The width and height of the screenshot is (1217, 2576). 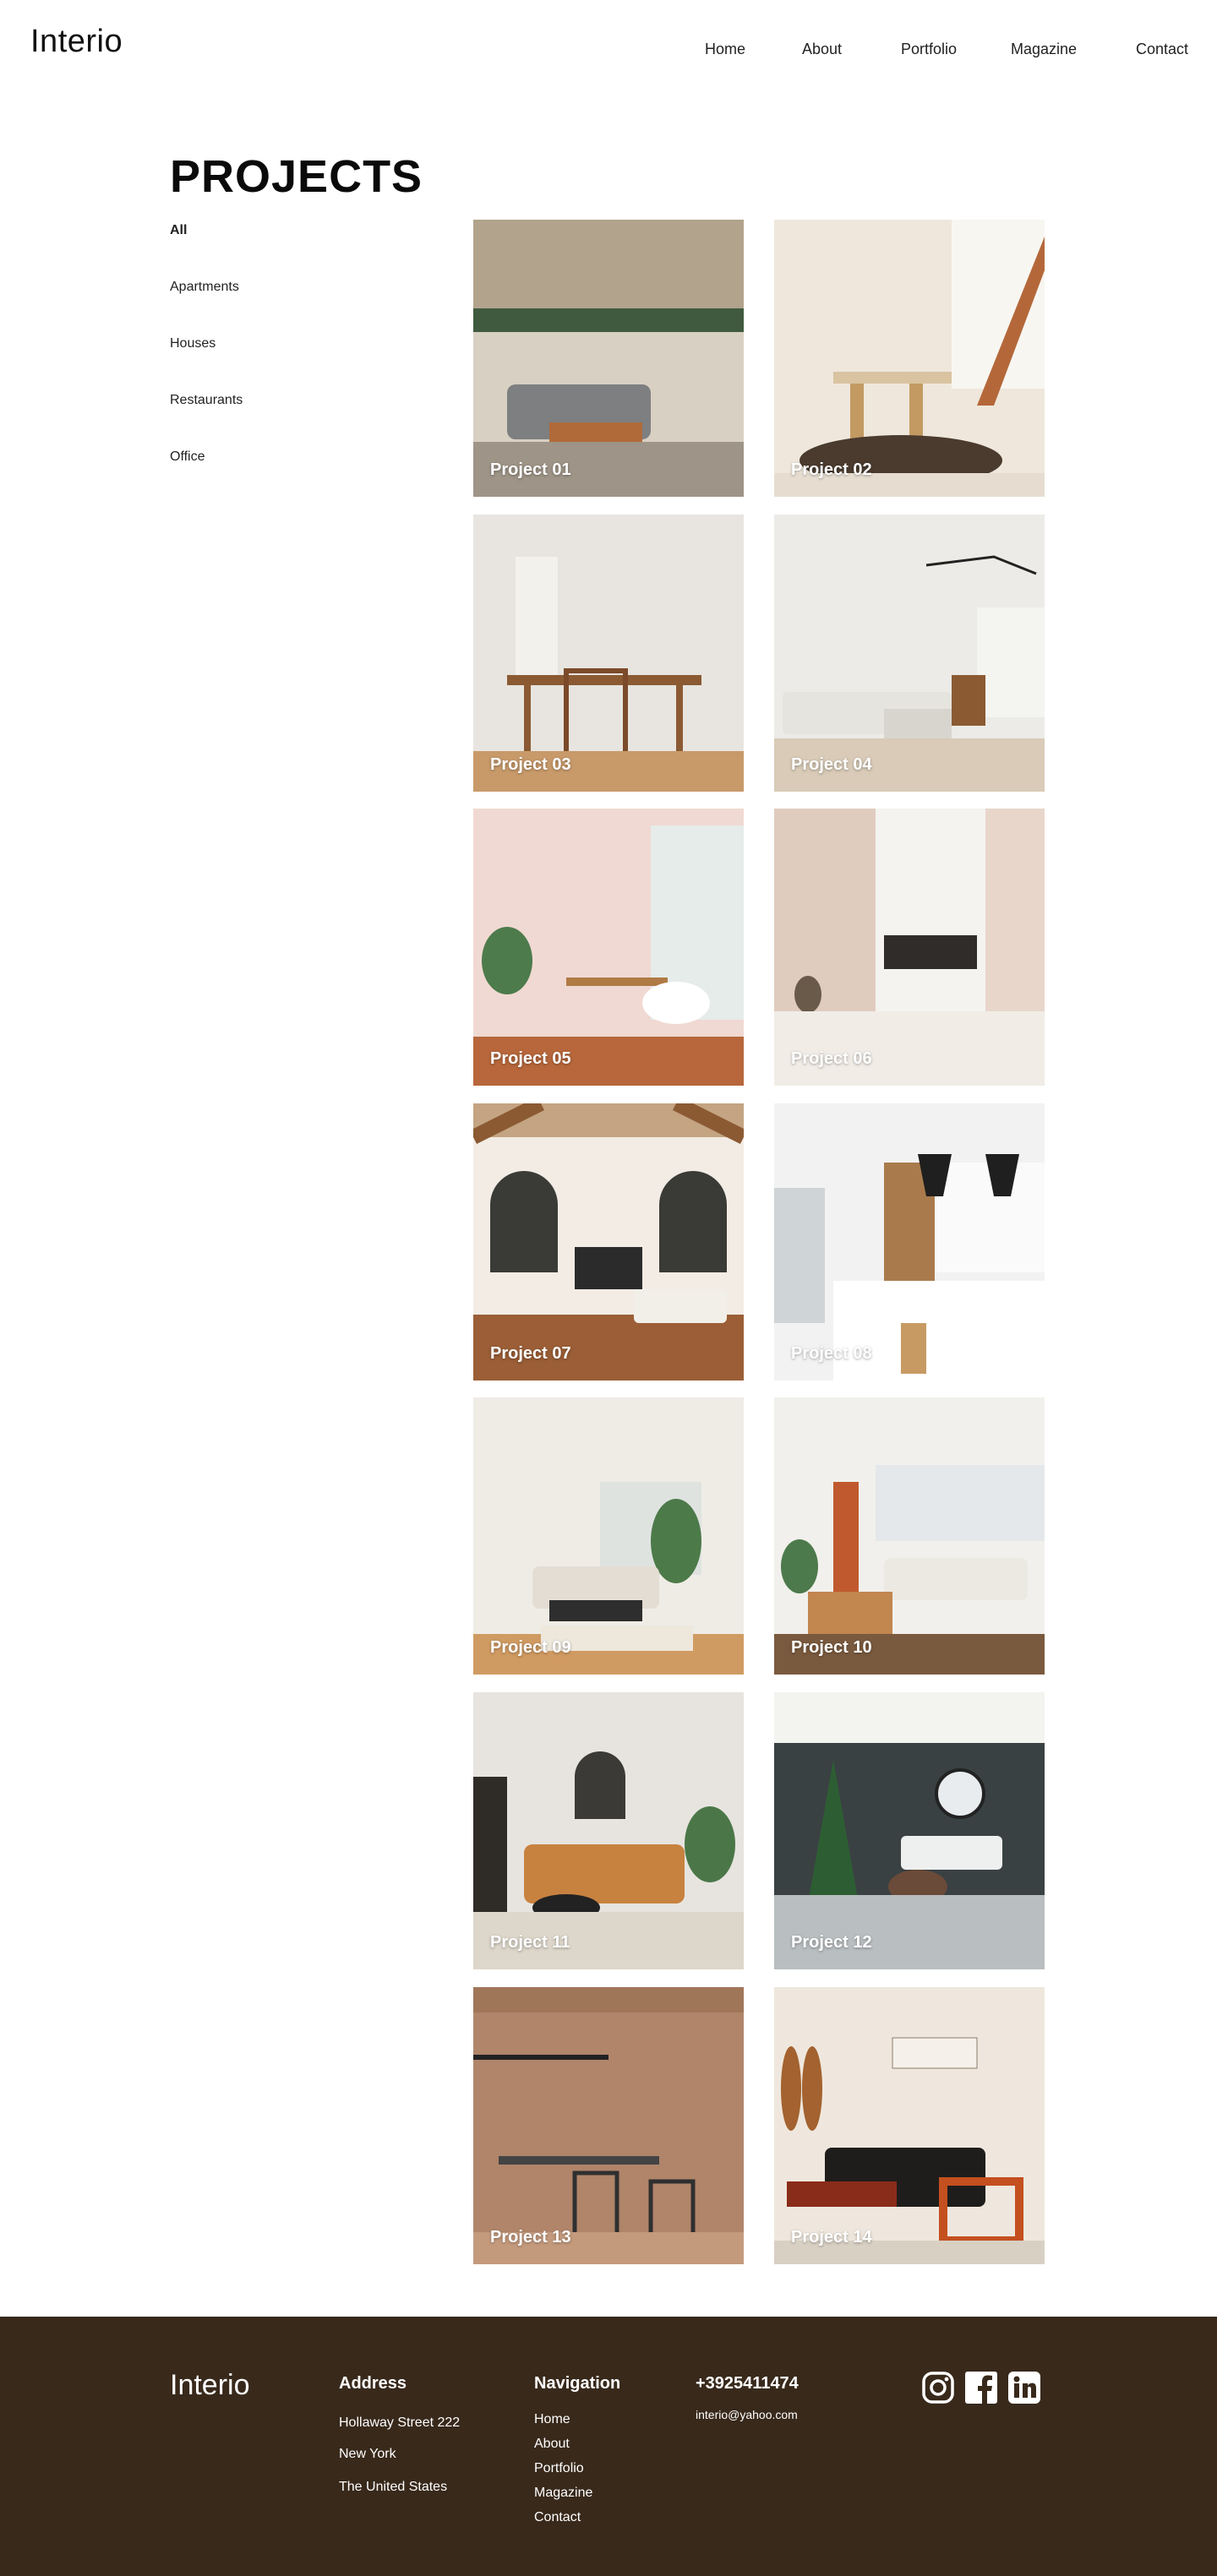 I want to click on footer-nav-home: Home, so click(x=552, y=2419).